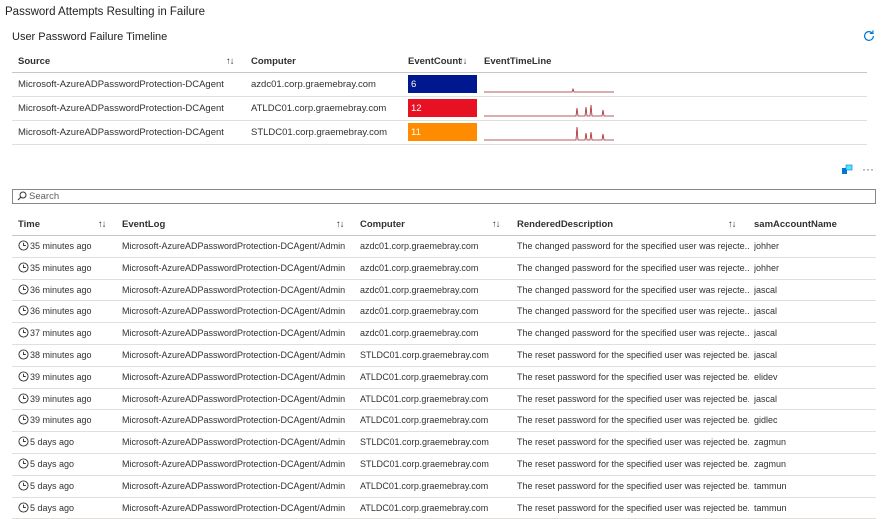 This screenshot has height=519, width=896. Describe the element at coordinates (90, 37) in the screenshot. I see `summary-title: User Password Failure Timeline` at that location.